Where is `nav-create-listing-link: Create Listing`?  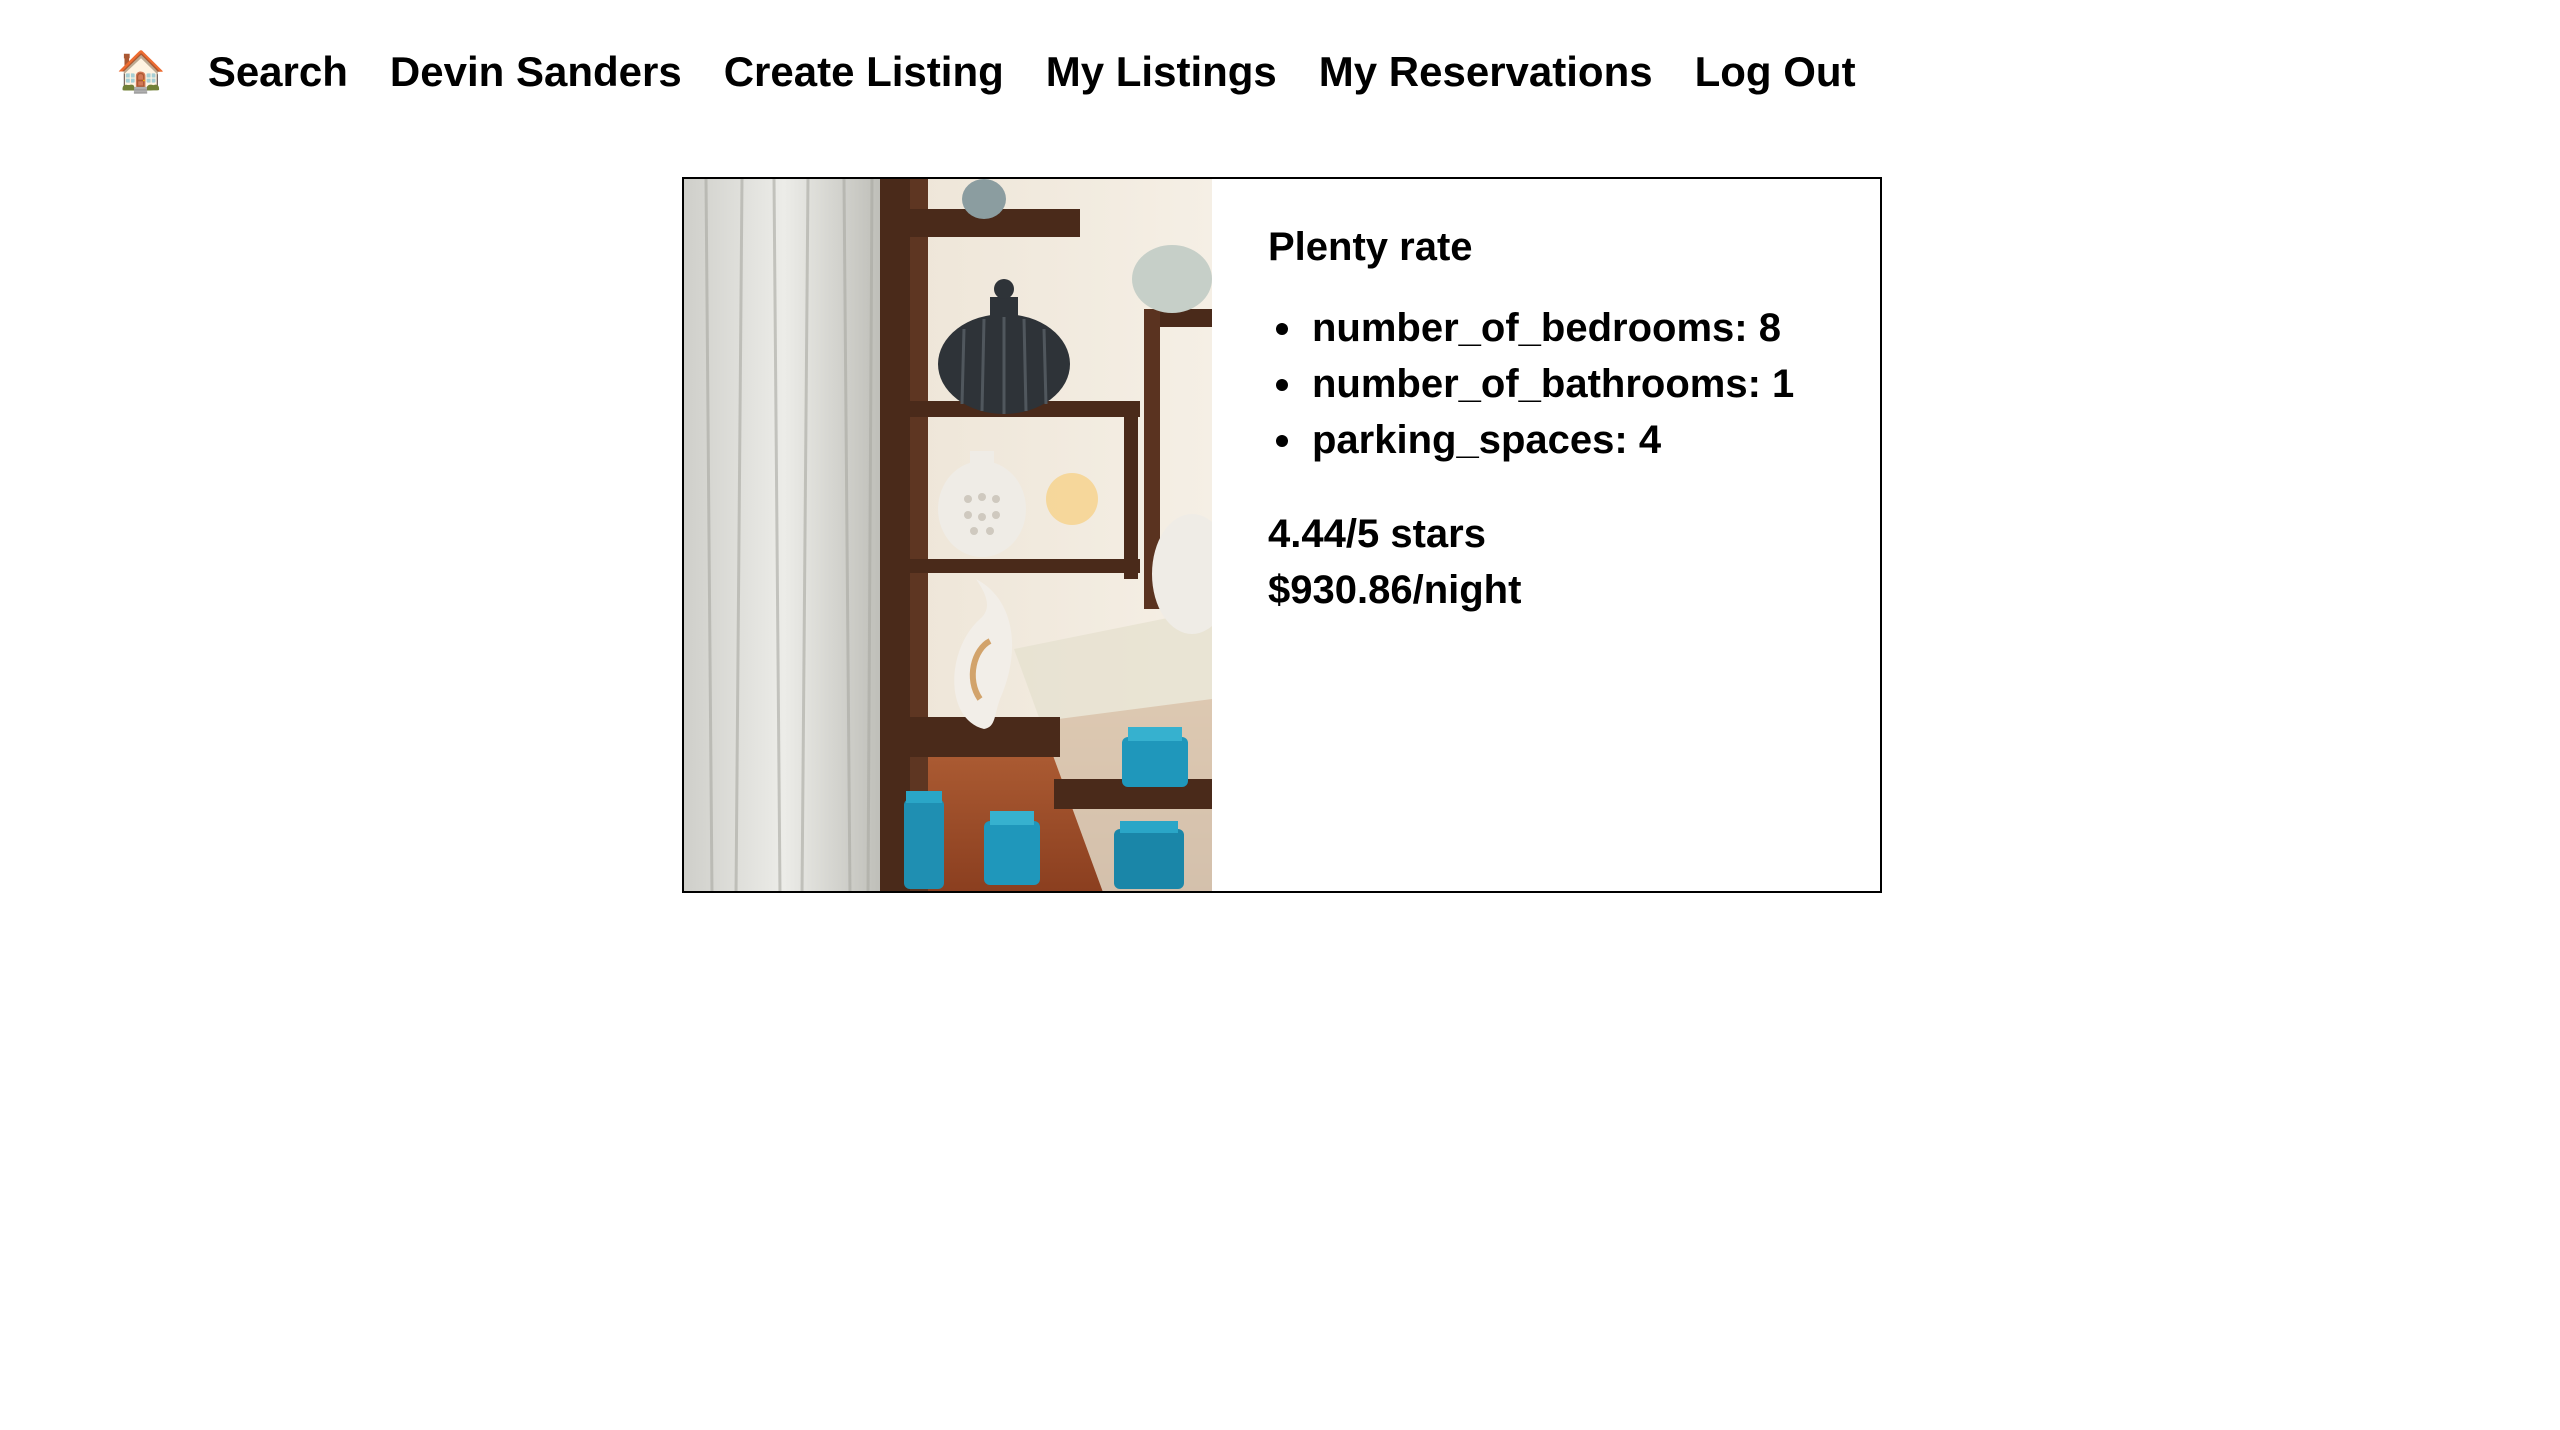 nav-create-listing-link: Create Listing is located at coordinates (864, 72).